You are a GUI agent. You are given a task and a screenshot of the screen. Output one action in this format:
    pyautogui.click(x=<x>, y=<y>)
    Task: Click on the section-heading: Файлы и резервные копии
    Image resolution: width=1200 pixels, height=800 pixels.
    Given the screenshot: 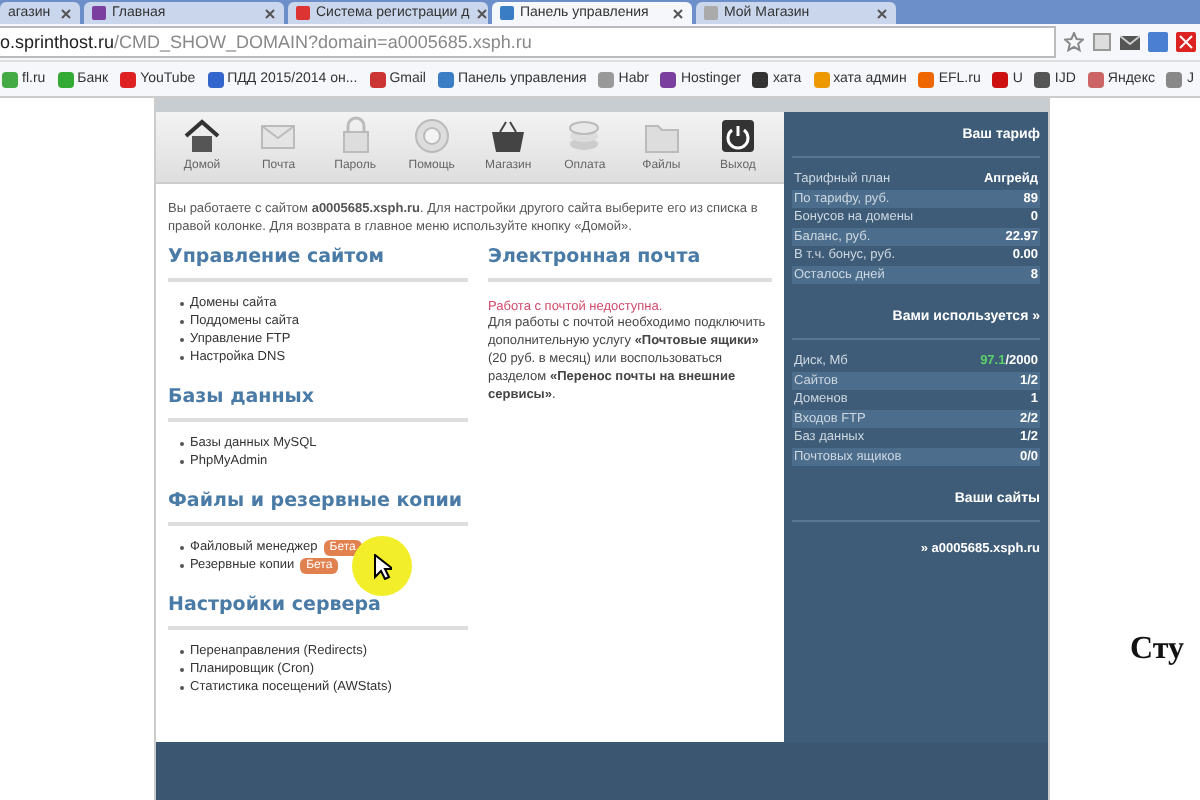 What is the action you would take?
    pyautogui.click(x=318, y=507)
    